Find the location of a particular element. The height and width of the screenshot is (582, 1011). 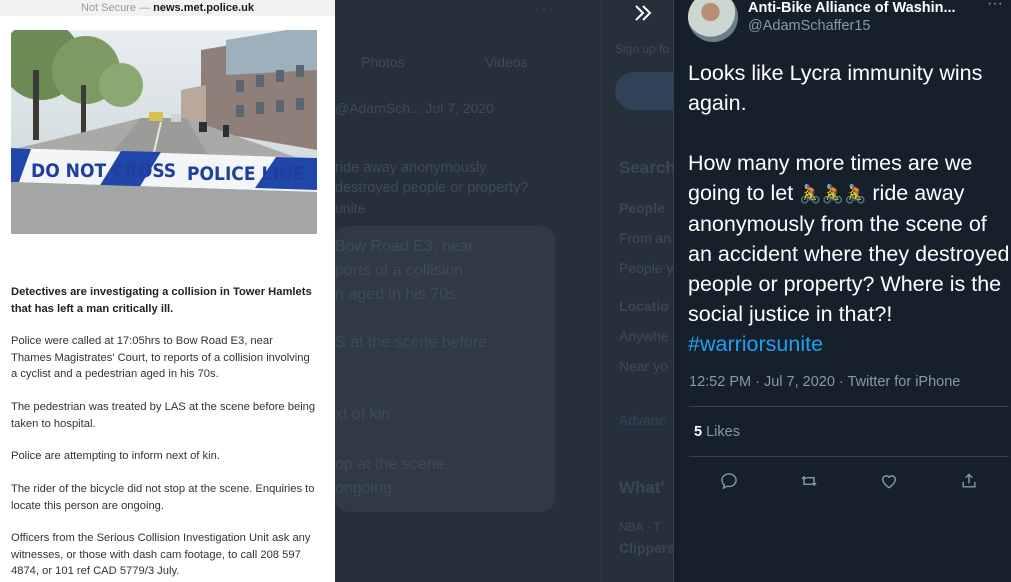

tweet-text-line1: Looks like Lycra immunity wins again. is located at coordinates (835, 88).